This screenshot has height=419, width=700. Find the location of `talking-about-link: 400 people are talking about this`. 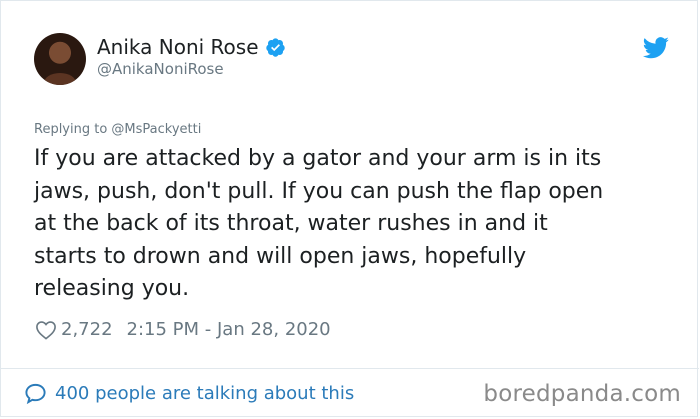

talking-about-link: 400 people are talking about this is located at coordinates (189, 393).